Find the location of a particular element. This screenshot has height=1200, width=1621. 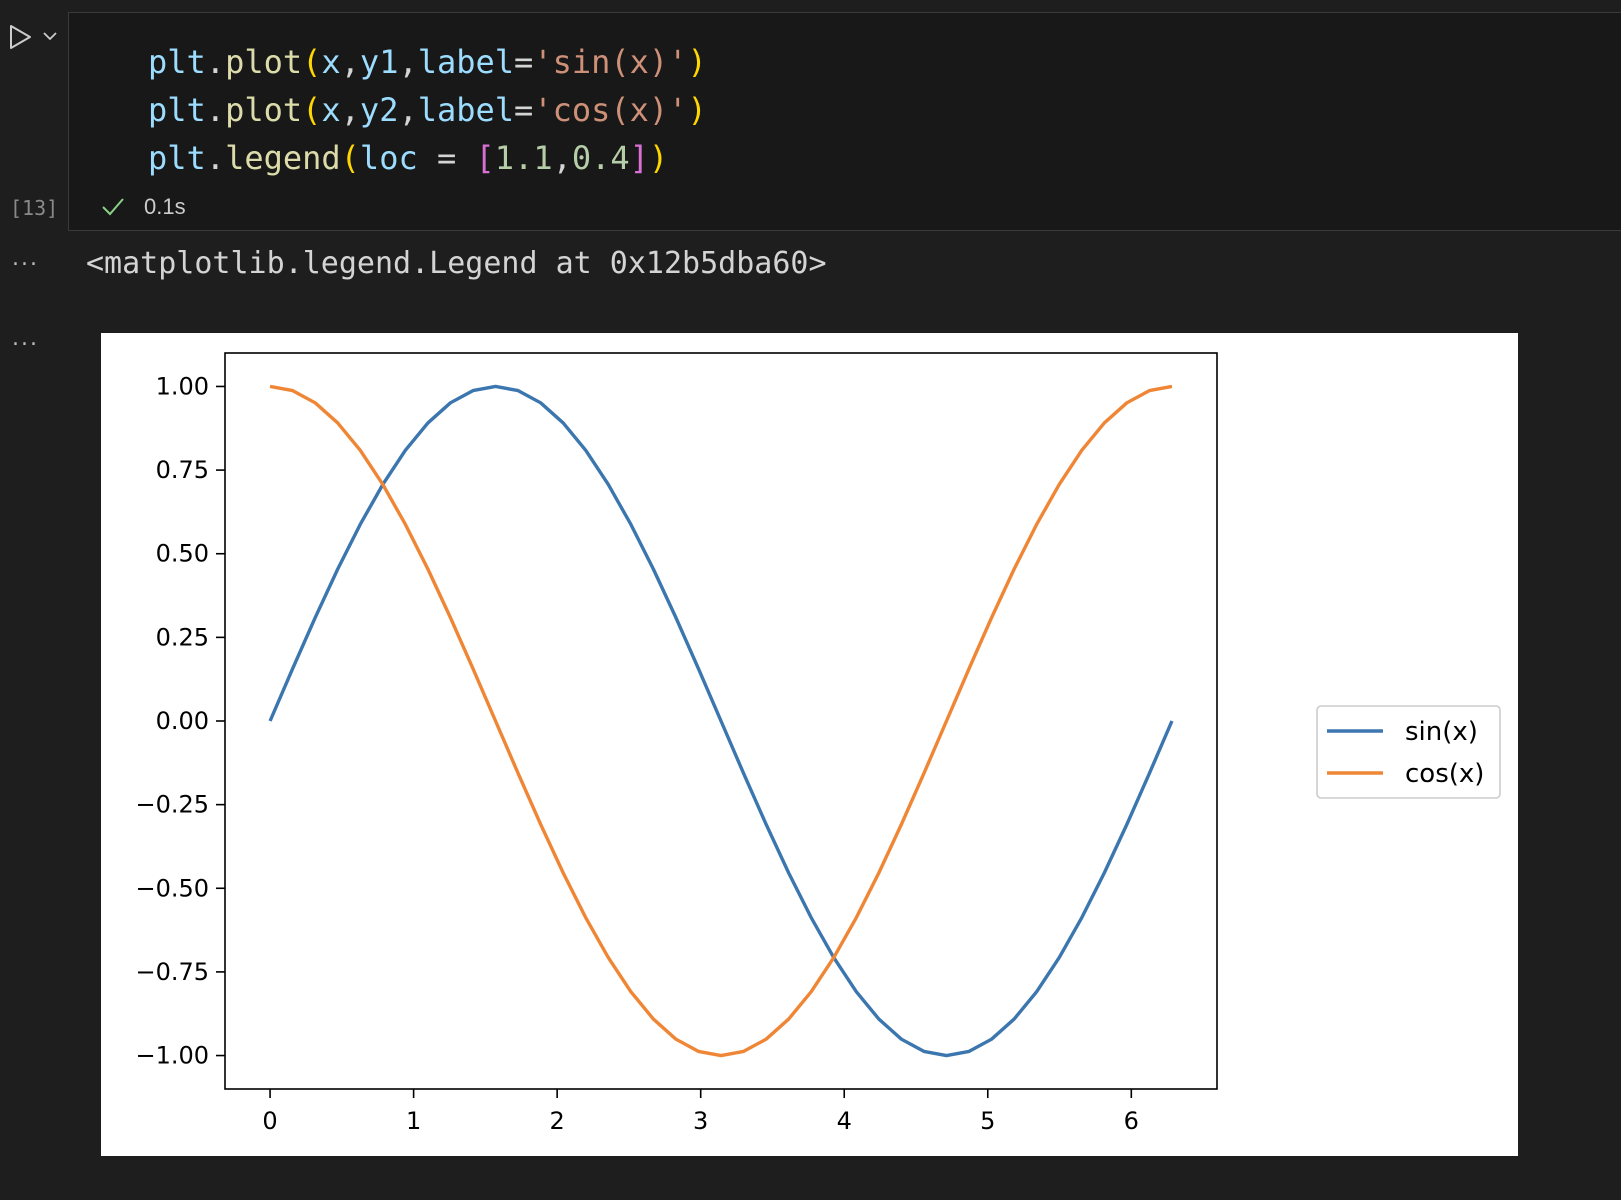

x-tick-label: 5 is located at coordinates (987, 1121).